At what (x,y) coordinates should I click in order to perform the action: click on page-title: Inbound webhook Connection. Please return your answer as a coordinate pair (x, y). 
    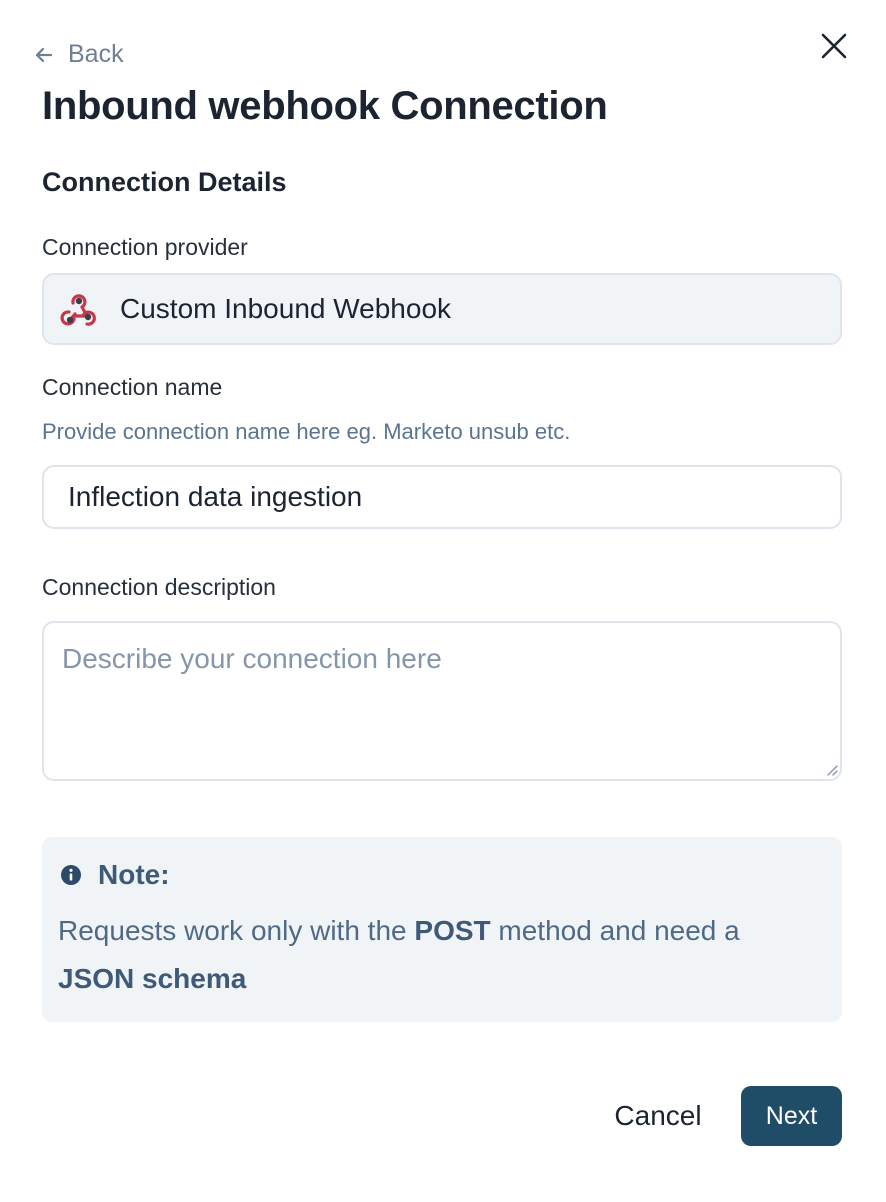
    Looking at the image, I should click on (325, 106).